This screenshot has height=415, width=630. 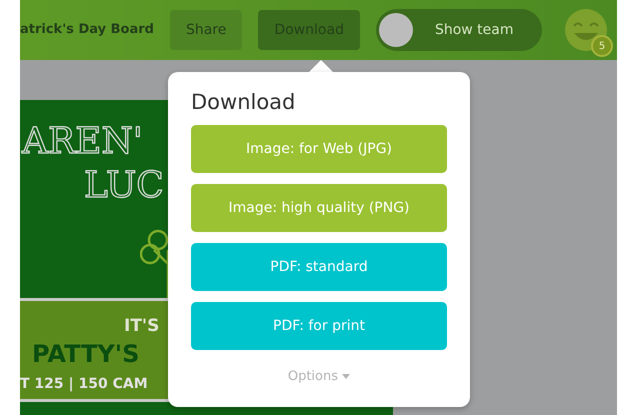 What do you see at coordinates (319, 267) in the screenshot?
I see `download-option: PDF: standard` at bounding box center [319, 267].